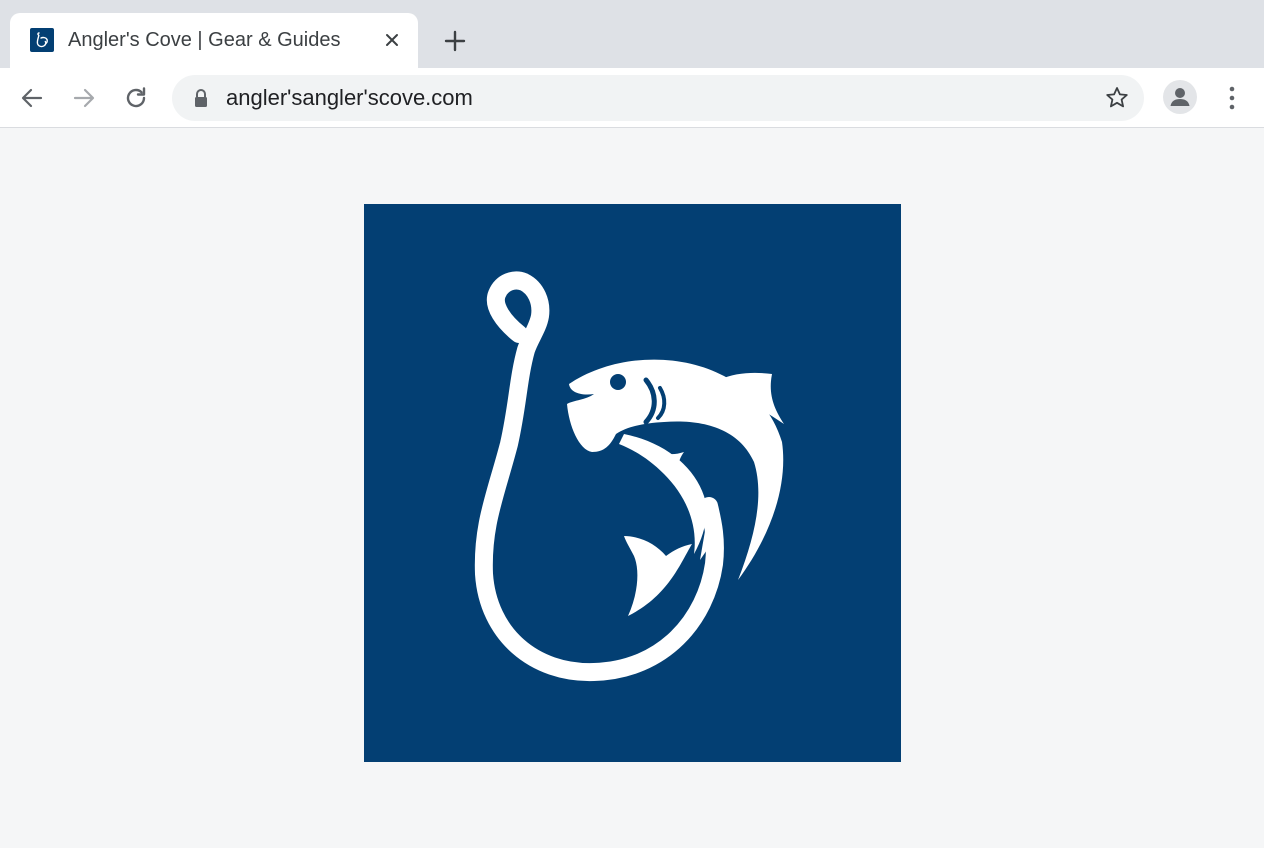  I want to click on new-tab-button, so click(455, 41).